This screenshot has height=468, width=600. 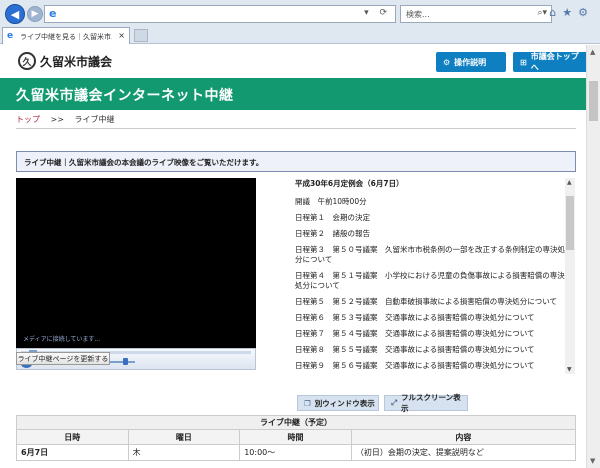 What do you see at coordinates (296, 128) in the screenshot?
I see `divider` at bounding box center [296, 128].